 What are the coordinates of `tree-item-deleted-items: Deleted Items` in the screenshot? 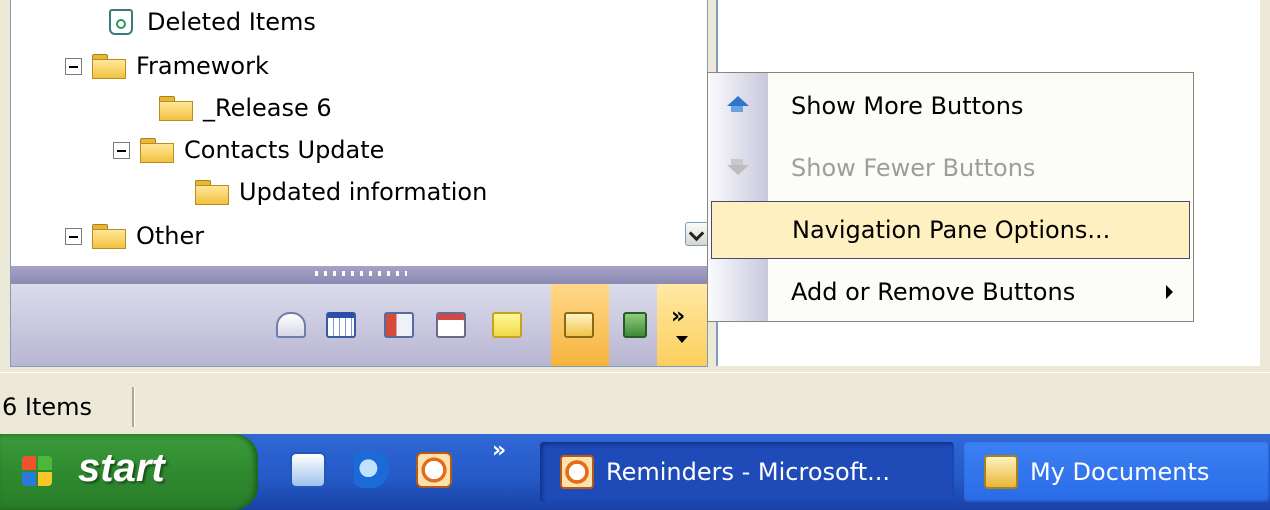 It's located at (211, 22).